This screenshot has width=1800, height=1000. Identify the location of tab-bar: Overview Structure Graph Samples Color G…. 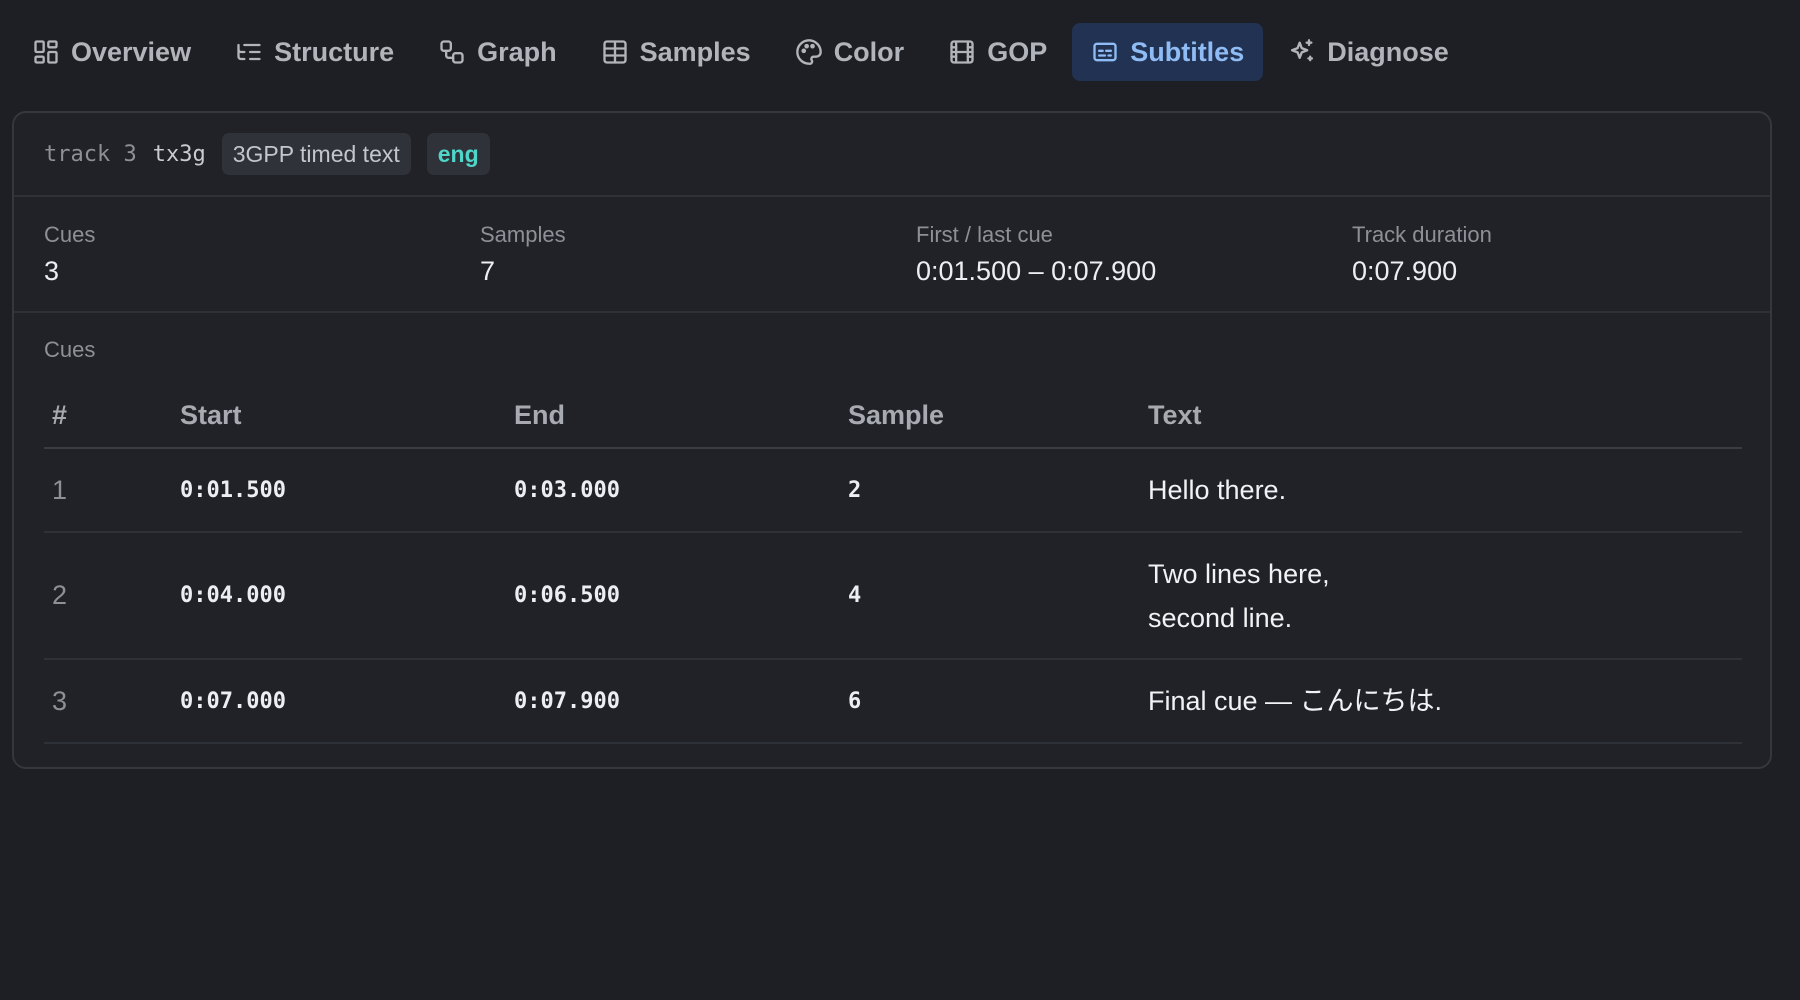
(740, 52).